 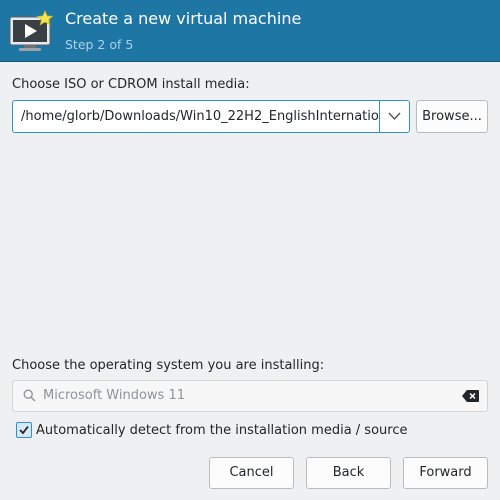 I want to click on checkmark-icon, so click(x=24, y=430).